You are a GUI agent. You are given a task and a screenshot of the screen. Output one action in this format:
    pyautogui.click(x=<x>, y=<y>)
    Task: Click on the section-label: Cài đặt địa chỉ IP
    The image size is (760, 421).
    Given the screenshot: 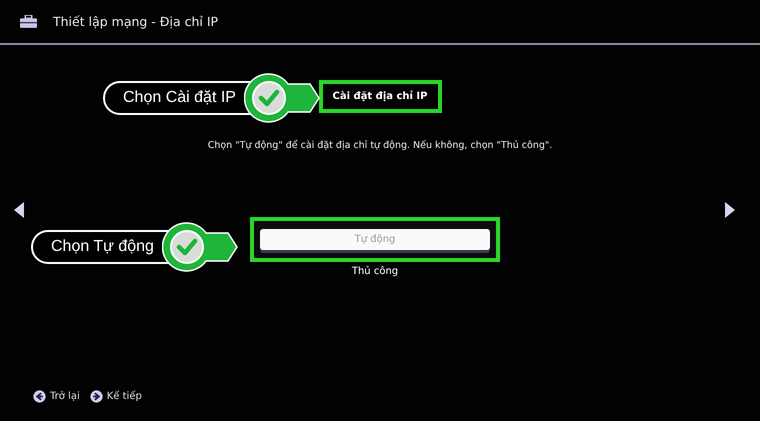 What is the action you would take?
    pyautogui.click(x=380, y=96)
    